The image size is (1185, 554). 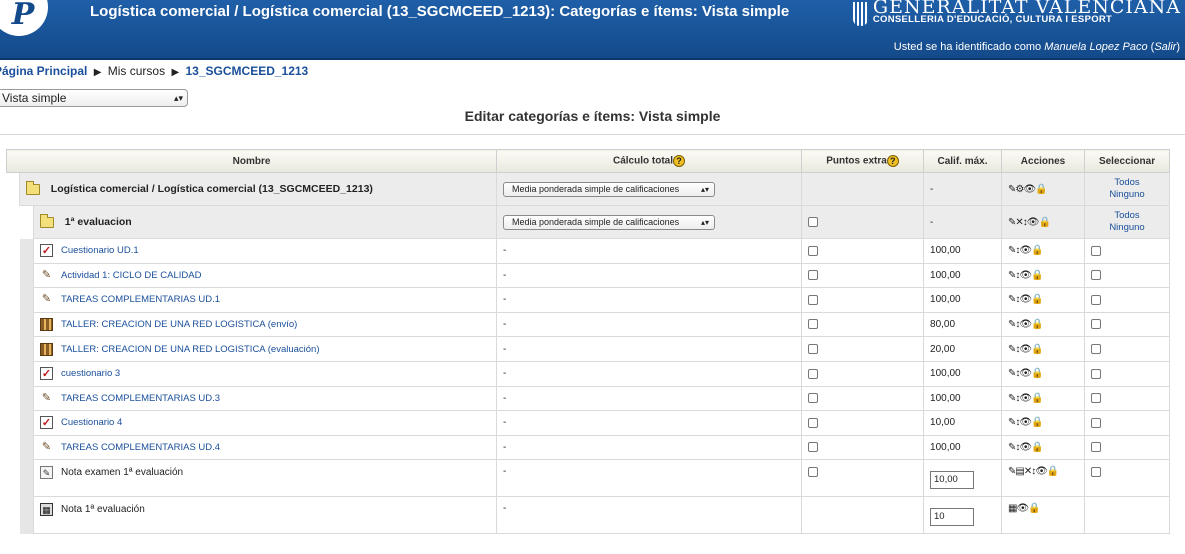 What do you see at coordinates (952, 480) in the screenshot?
I see `max-grade-input: 10,00` at bounding box center [952, 480].